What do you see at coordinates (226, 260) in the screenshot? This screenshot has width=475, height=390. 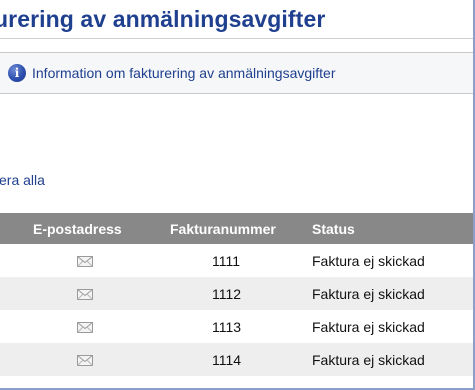 I see `invoice-number-cell: 1111` at bounding box center [226, 260].